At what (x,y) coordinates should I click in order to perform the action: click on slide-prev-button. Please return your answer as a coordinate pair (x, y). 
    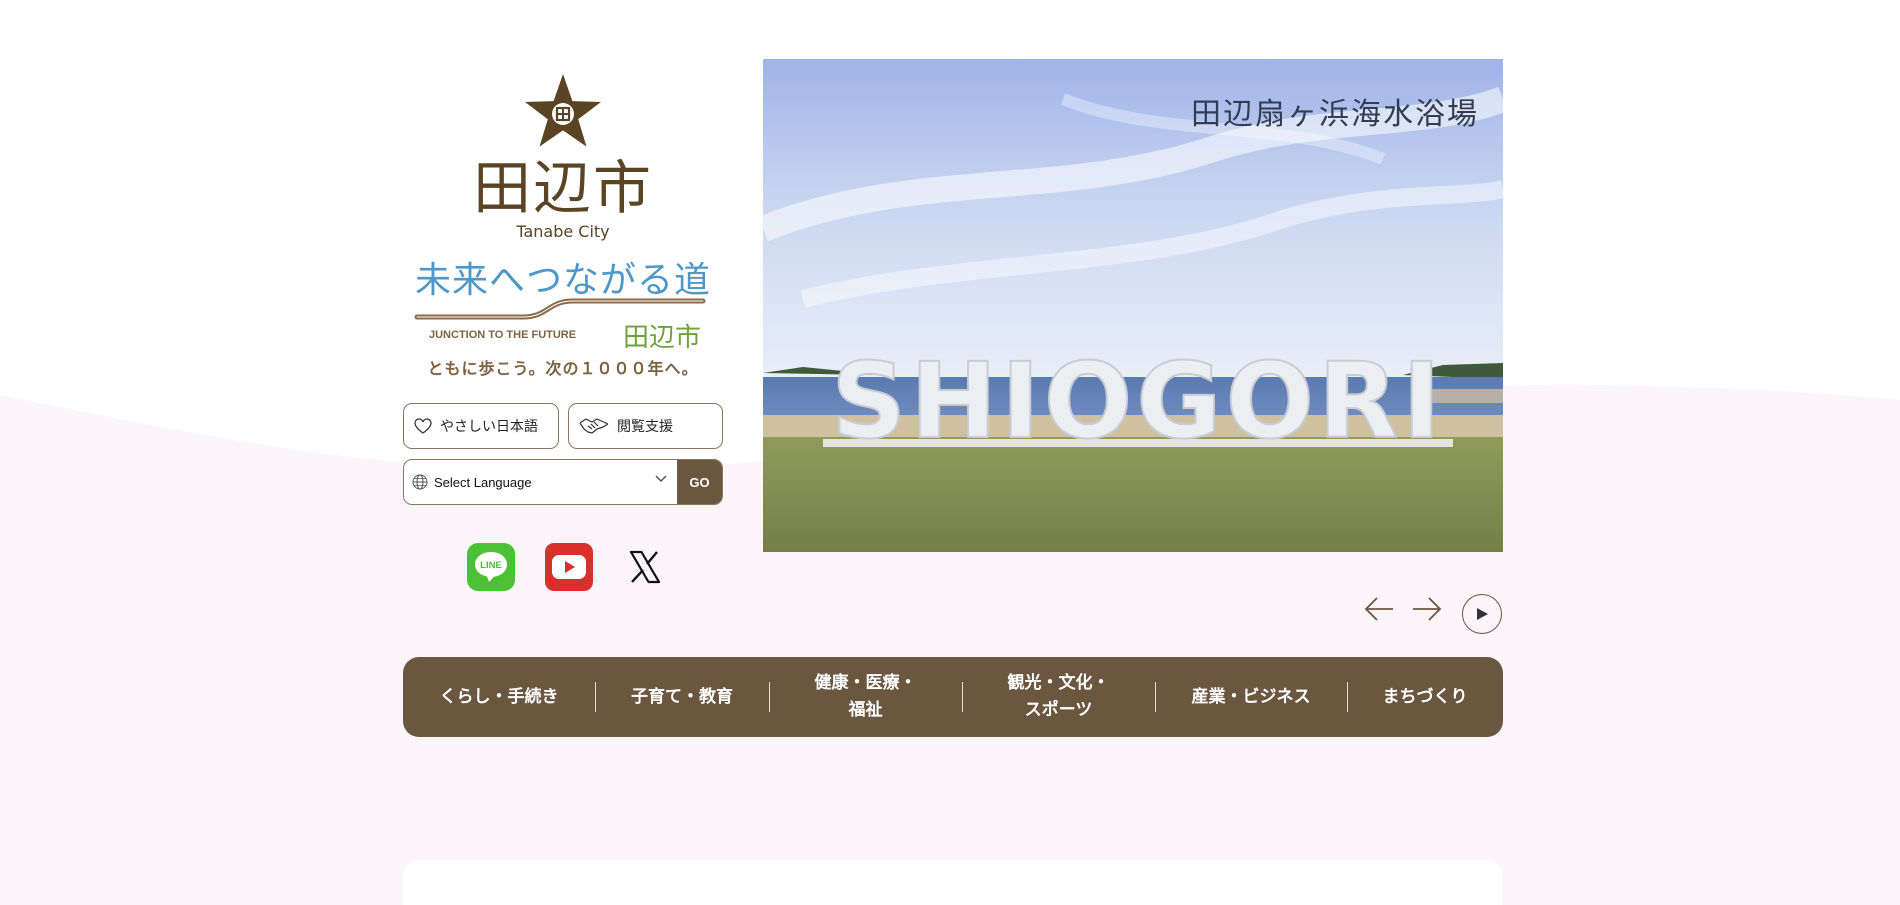
    Looking at the image, I should click on (1379, 611).